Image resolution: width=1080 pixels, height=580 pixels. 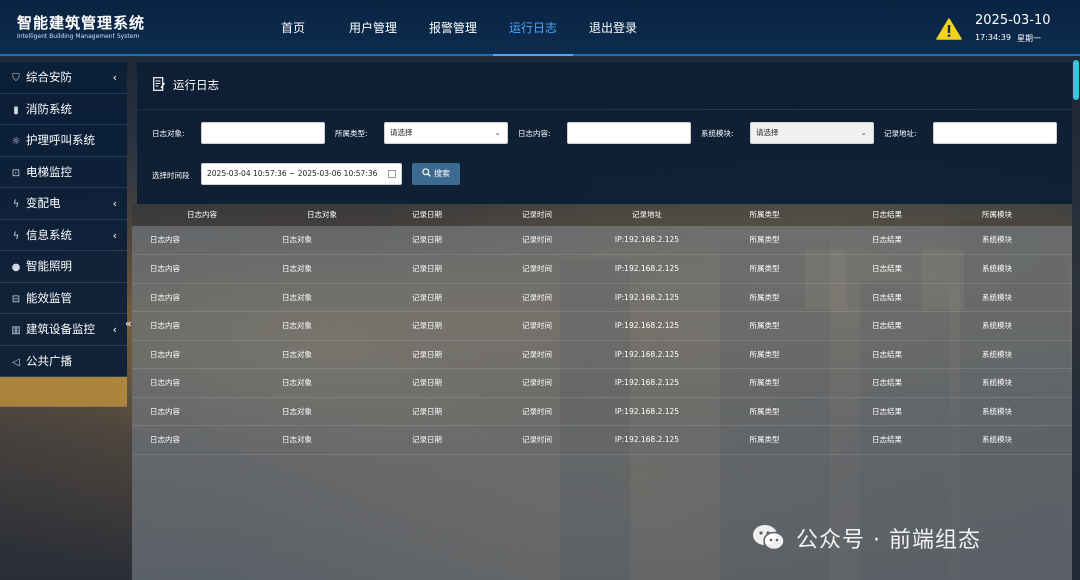 I want to click on scrollbar-thumb, so click(x=1076, y=80).